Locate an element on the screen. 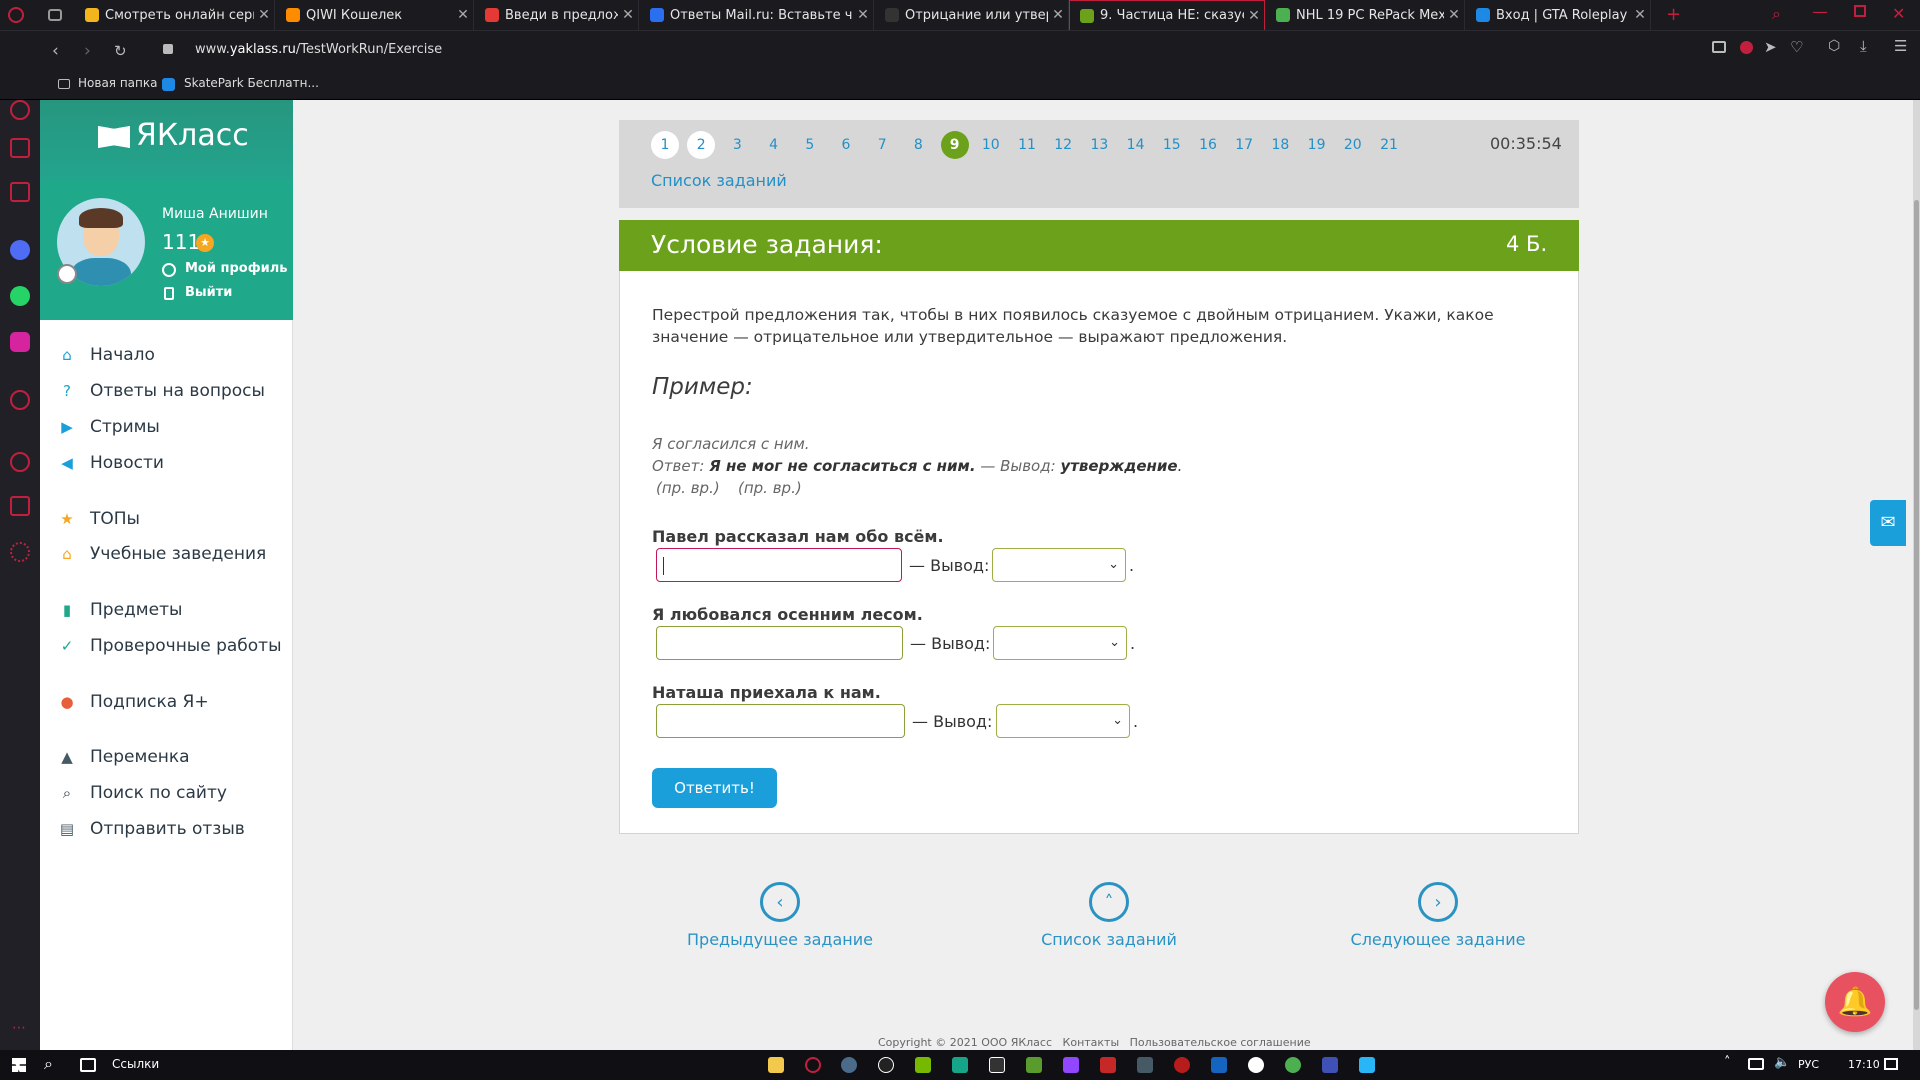  volume-icon: 🔈 is located at coordinates (1782, 1062).